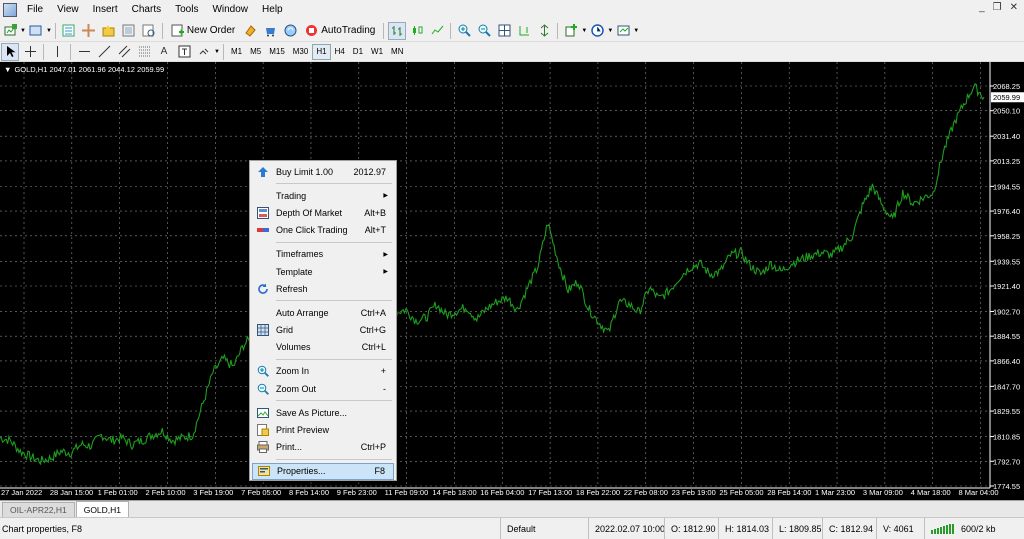  I want to click on menu-label: Timeframes, so click(300, 254).